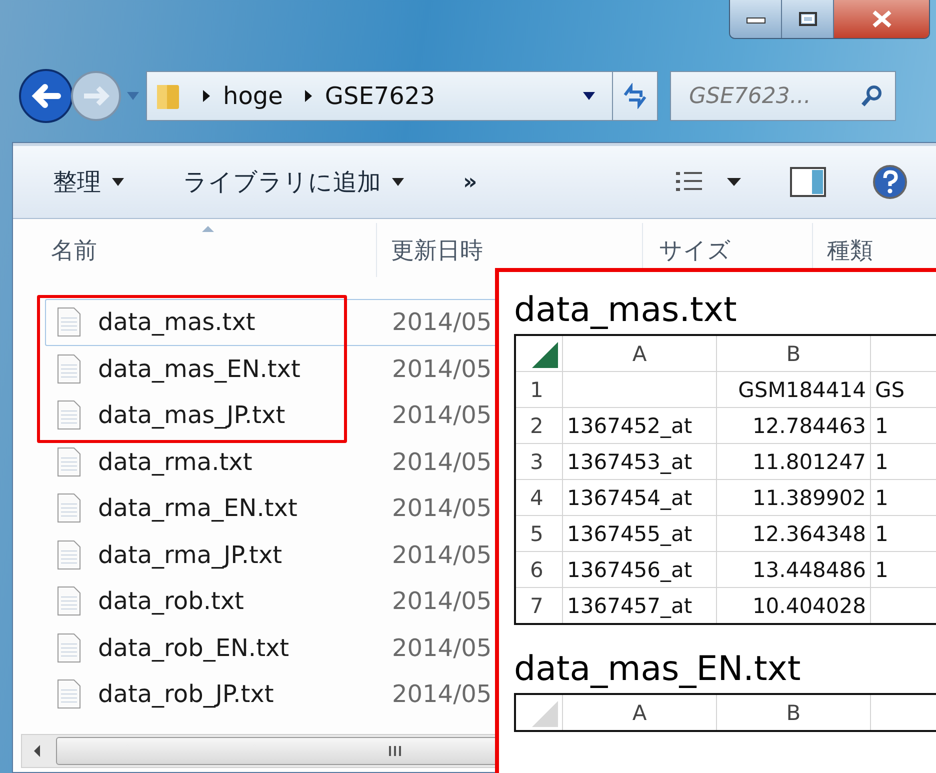 The height and width of the screenshot is (773, 936). What do you see at coordinates (756, 19) in the screenshot?
I see `minimize-button` at bounding box center [756, 19].